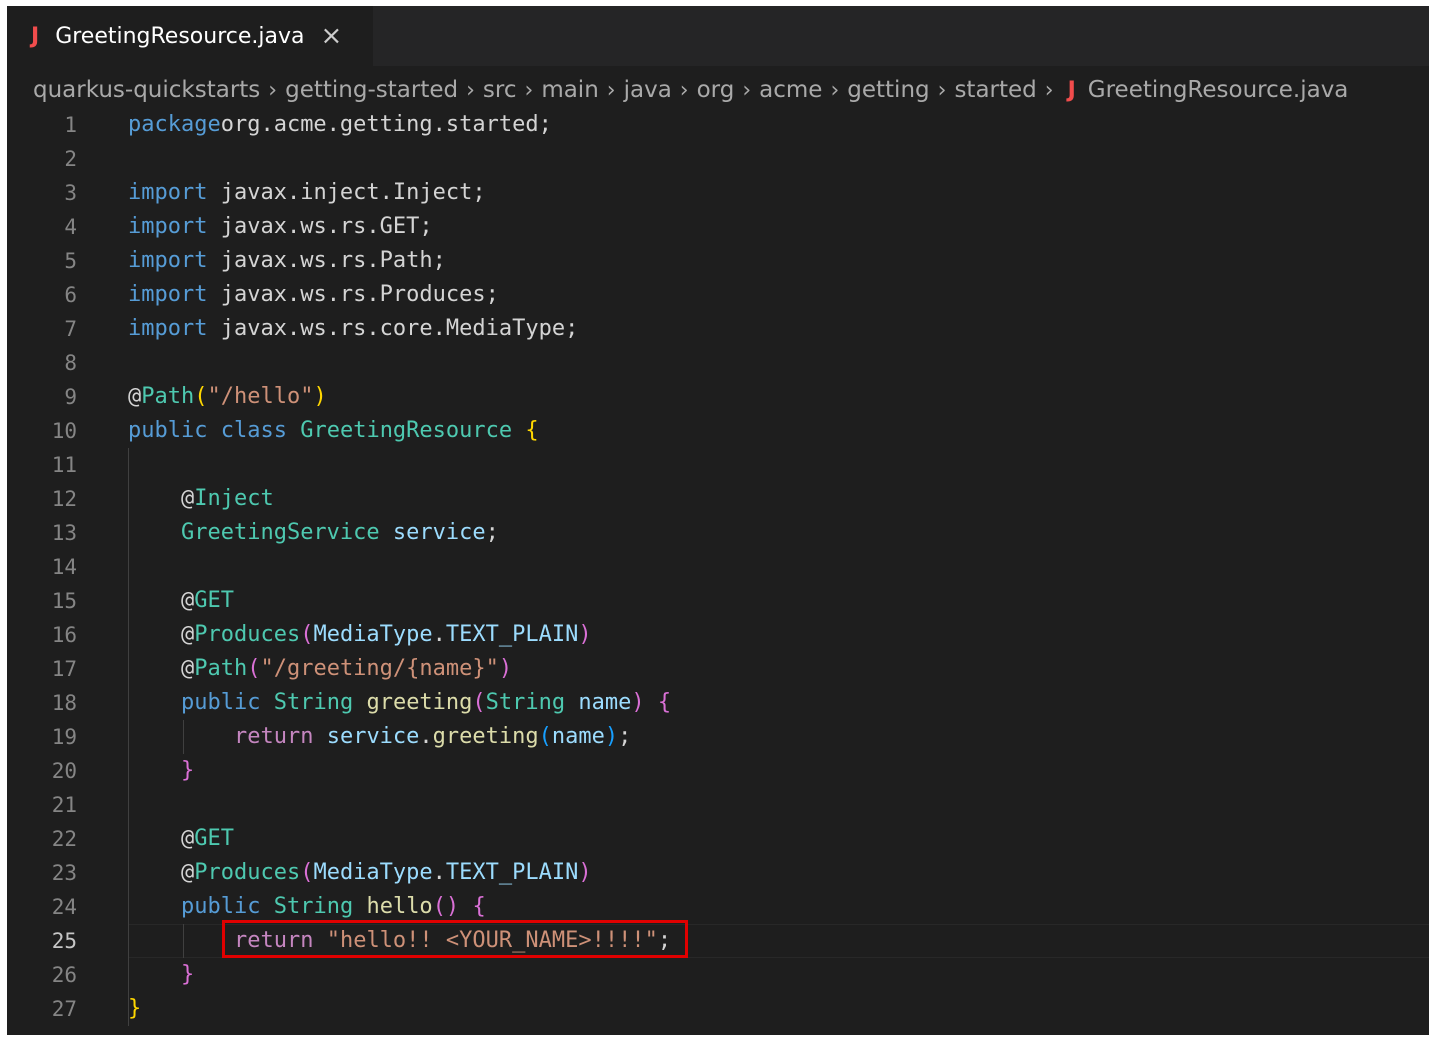 Image resolution: width=1444 pixels, height=1038 pixels. What do you see at coordinates (718, 975) in the screenshot?
I see `code-line: 26 }` at bounding box center [718, 975].